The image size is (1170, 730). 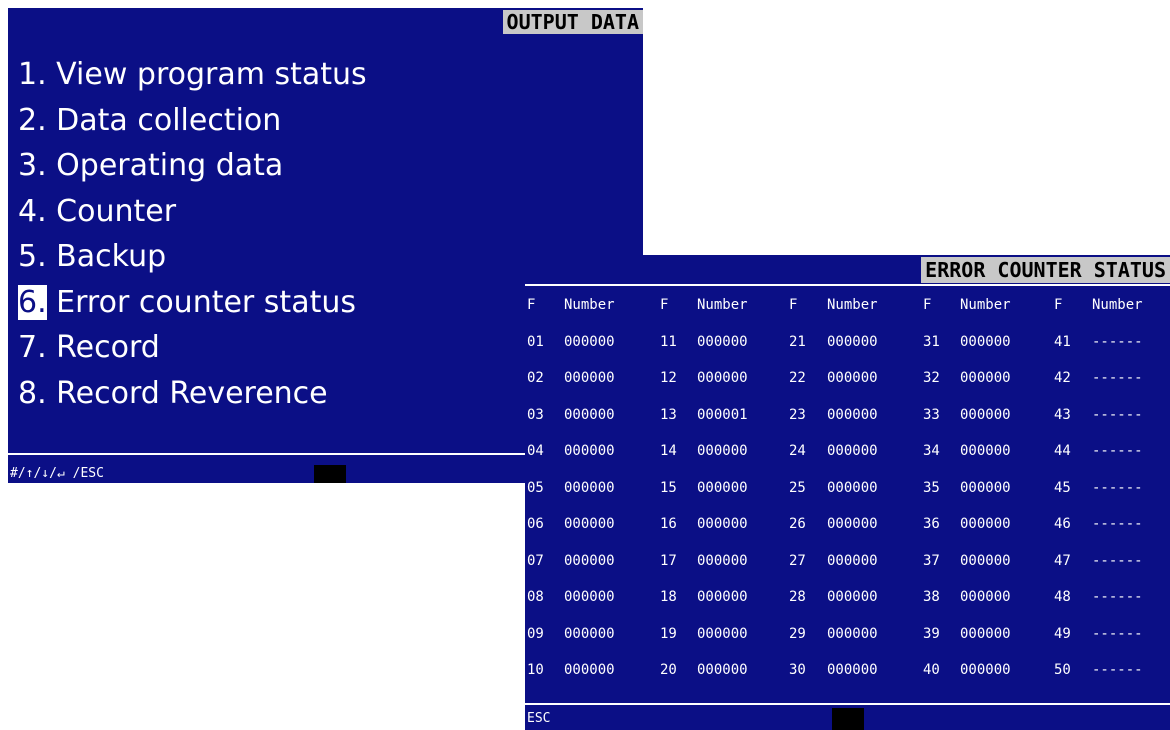 I want to click on f-cell: 03, so click(x=535, y=414).